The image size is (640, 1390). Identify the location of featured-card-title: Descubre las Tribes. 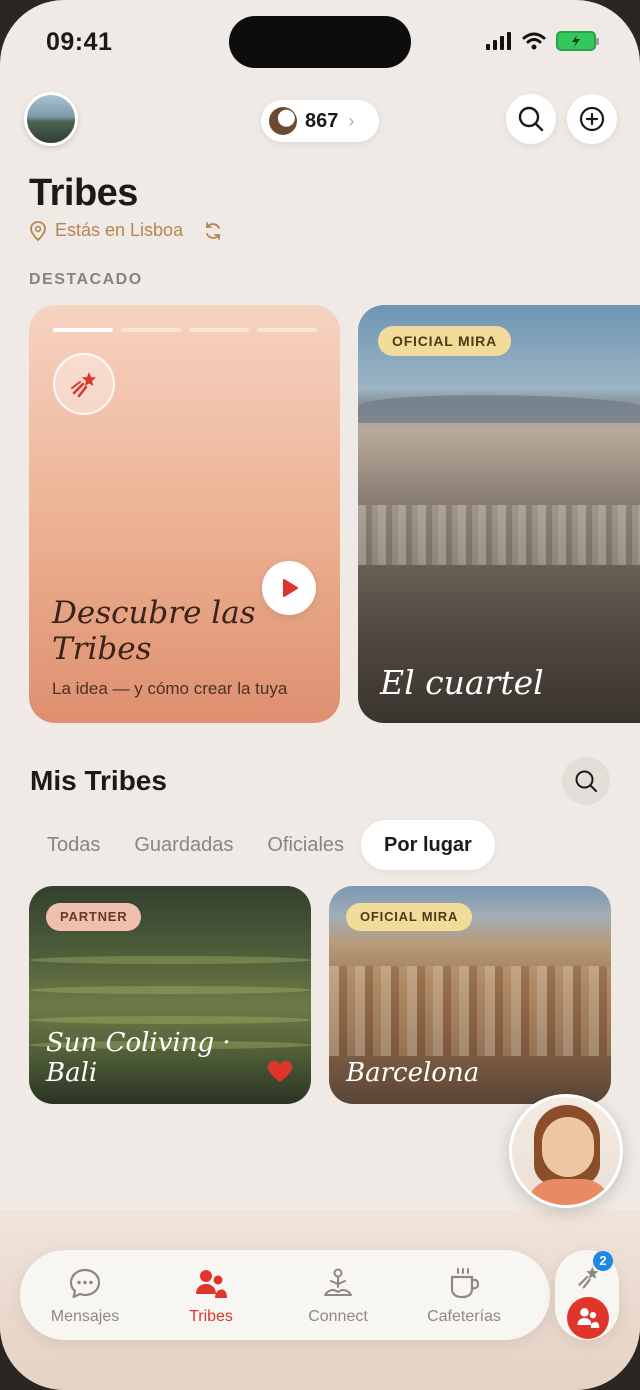
(154, 631).